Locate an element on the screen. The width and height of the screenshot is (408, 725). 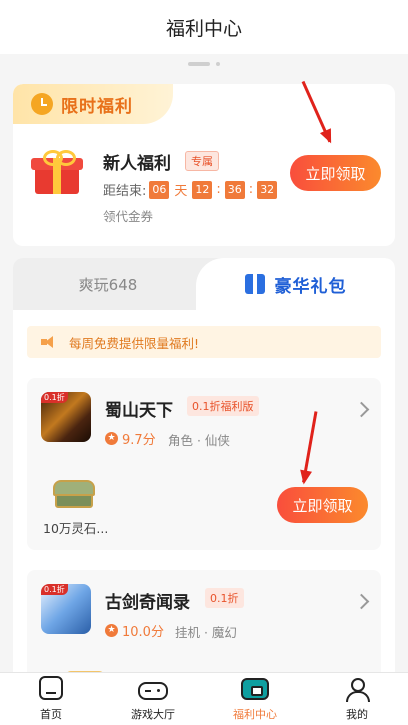
countdown-minutes: 36 is located at coordinates (234, 189).